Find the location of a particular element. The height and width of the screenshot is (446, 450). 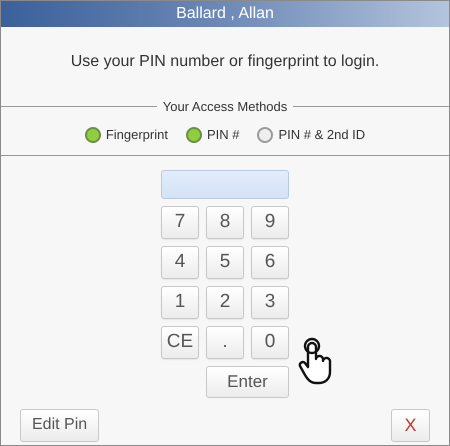

keypad-key: 4 is located at coordinates (180, 262).